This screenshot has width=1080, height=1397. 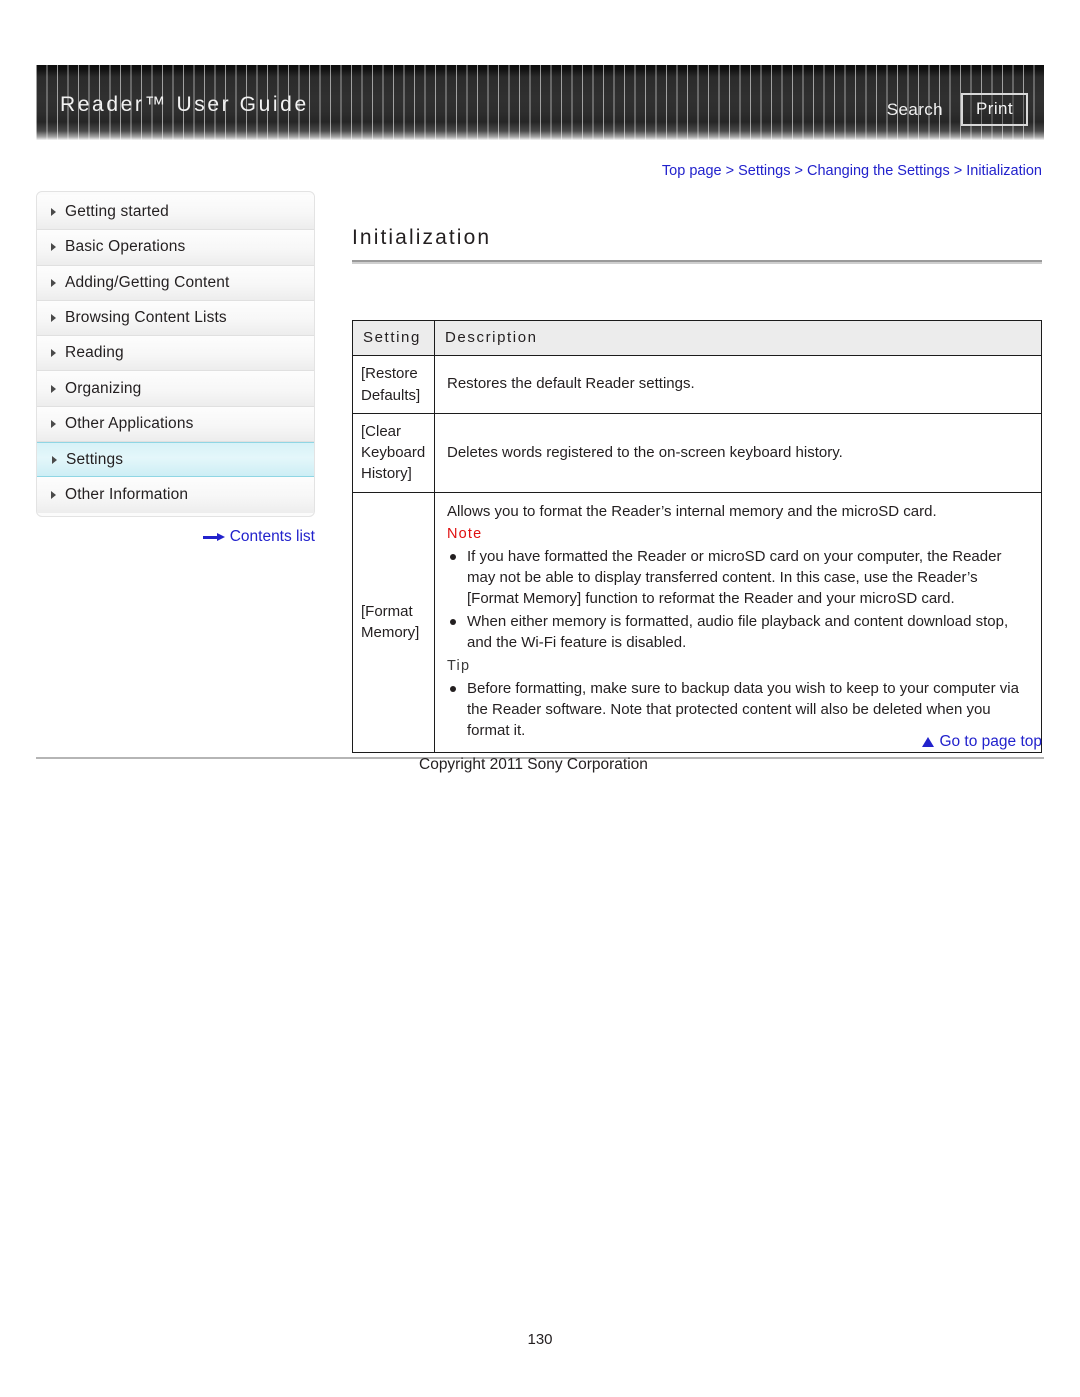 I want to click on contents-list-label: Contents list, so click(x=272, y=536).